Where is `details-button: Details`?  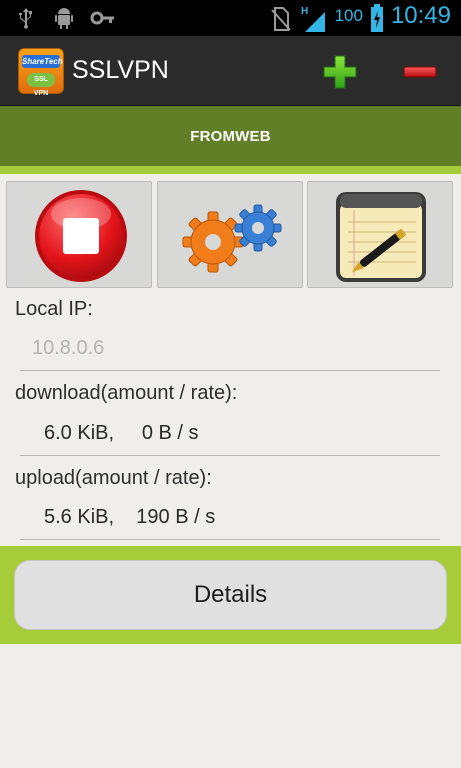
details-button: Details is located at coordinates (230, 595).